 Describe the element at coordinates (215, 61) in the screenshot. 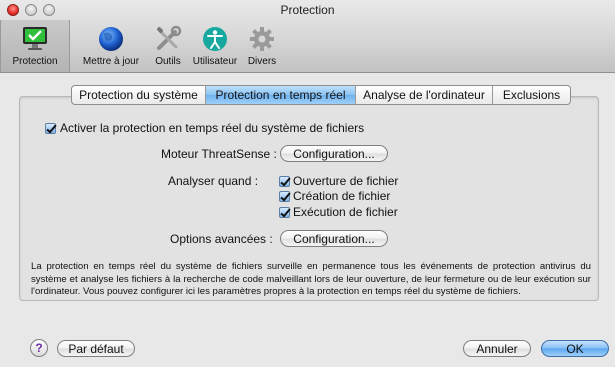

I see `toolbar-label-user: Utilisateur` at that location.